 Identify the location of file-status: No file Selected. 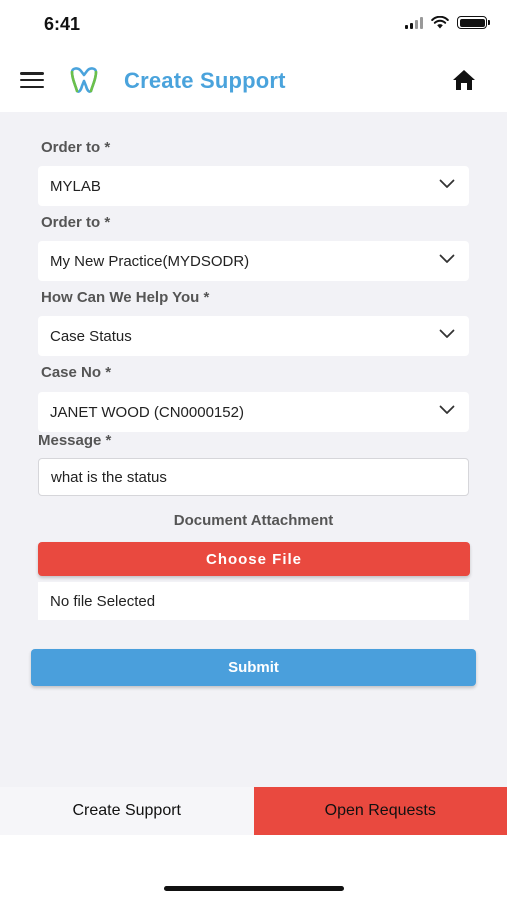
(253, 601).